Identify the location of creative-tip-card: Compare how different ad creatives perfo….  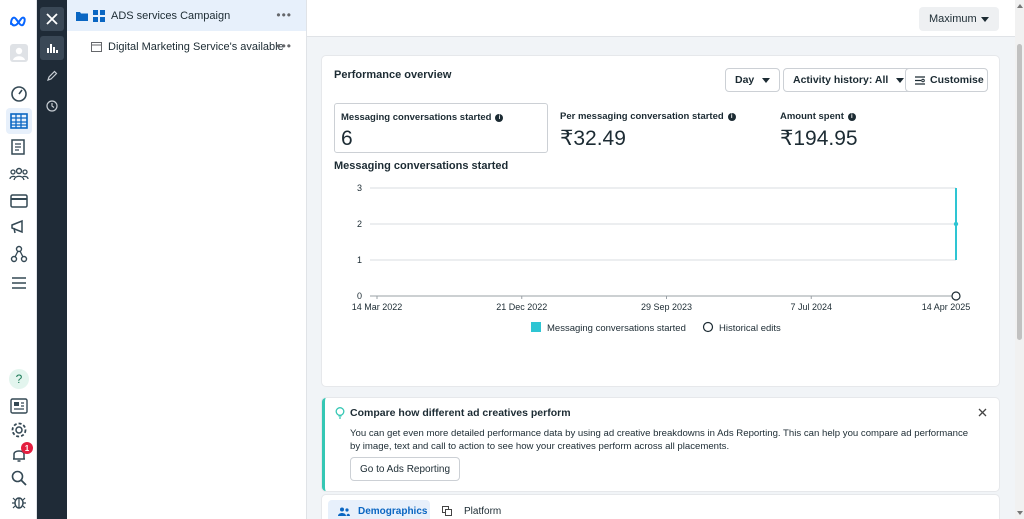
(660, 444).